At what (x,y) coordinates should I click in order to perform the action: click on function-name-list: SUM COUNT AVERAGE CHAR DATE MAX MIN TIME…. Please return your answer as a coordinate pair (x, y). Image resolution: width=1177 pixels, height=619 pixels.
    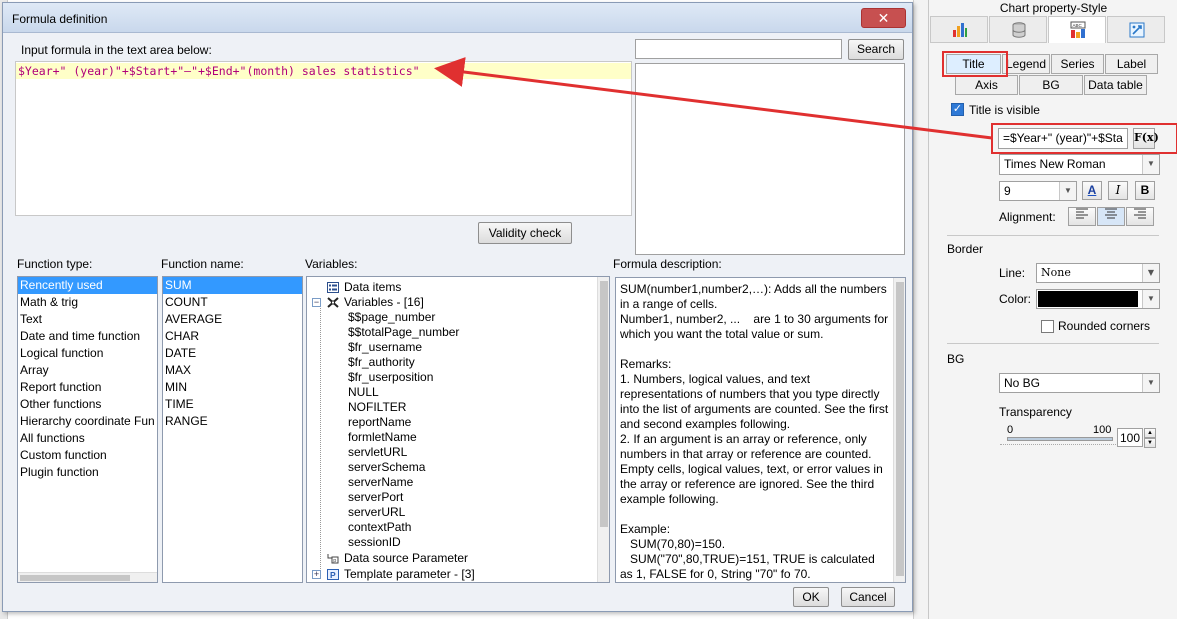
    Looking at the image, I should click on (232, 429).